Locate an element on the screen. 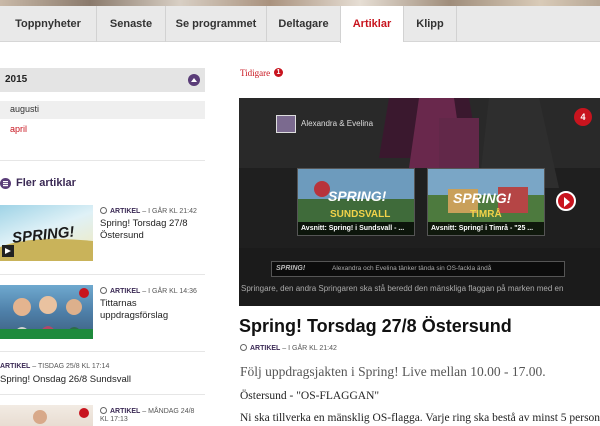  month-link: april is located at coordinates (18, 129).